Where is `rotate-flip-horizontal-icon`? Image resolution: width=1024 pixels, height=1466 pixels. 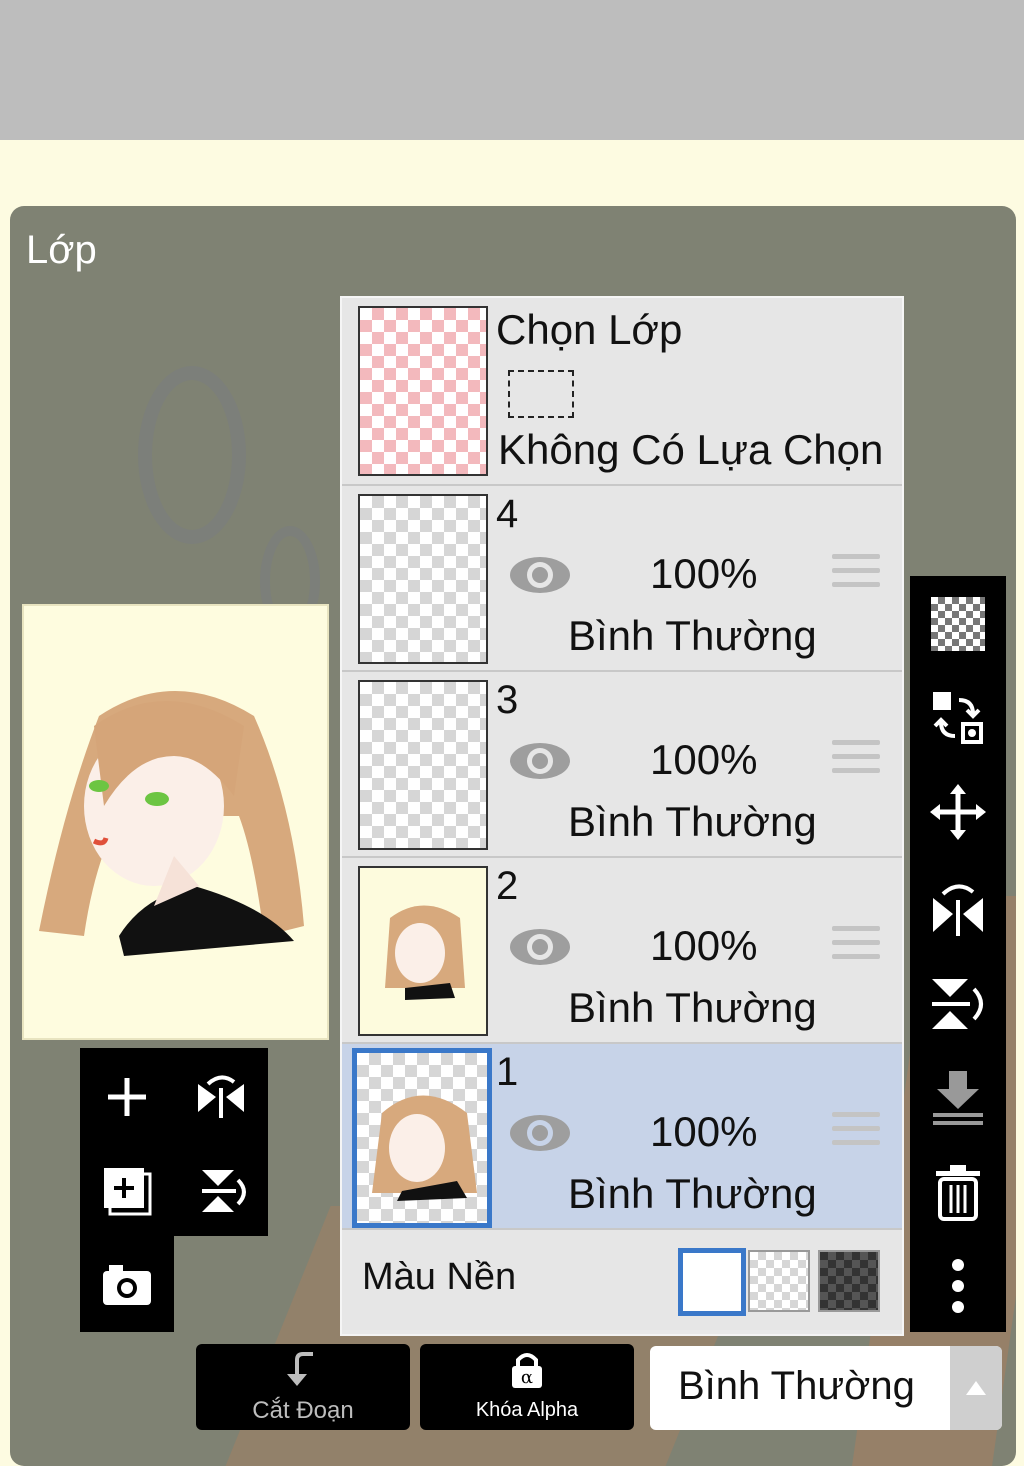 rotate-flip-horizontal-icon is located at coordinates (958, 910).